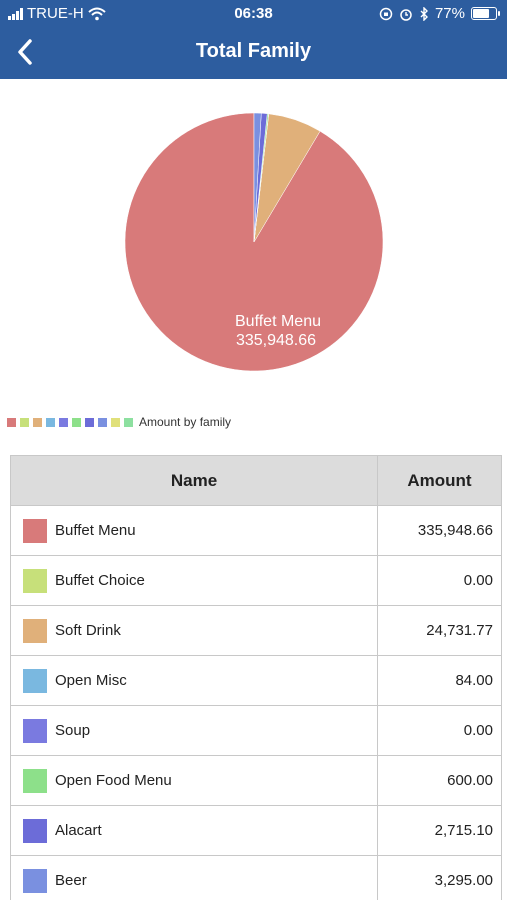 Image resolution: width=507 pixels, height=900 pixels. I want to click on family-name: Soft Drink, so click(88, 630).